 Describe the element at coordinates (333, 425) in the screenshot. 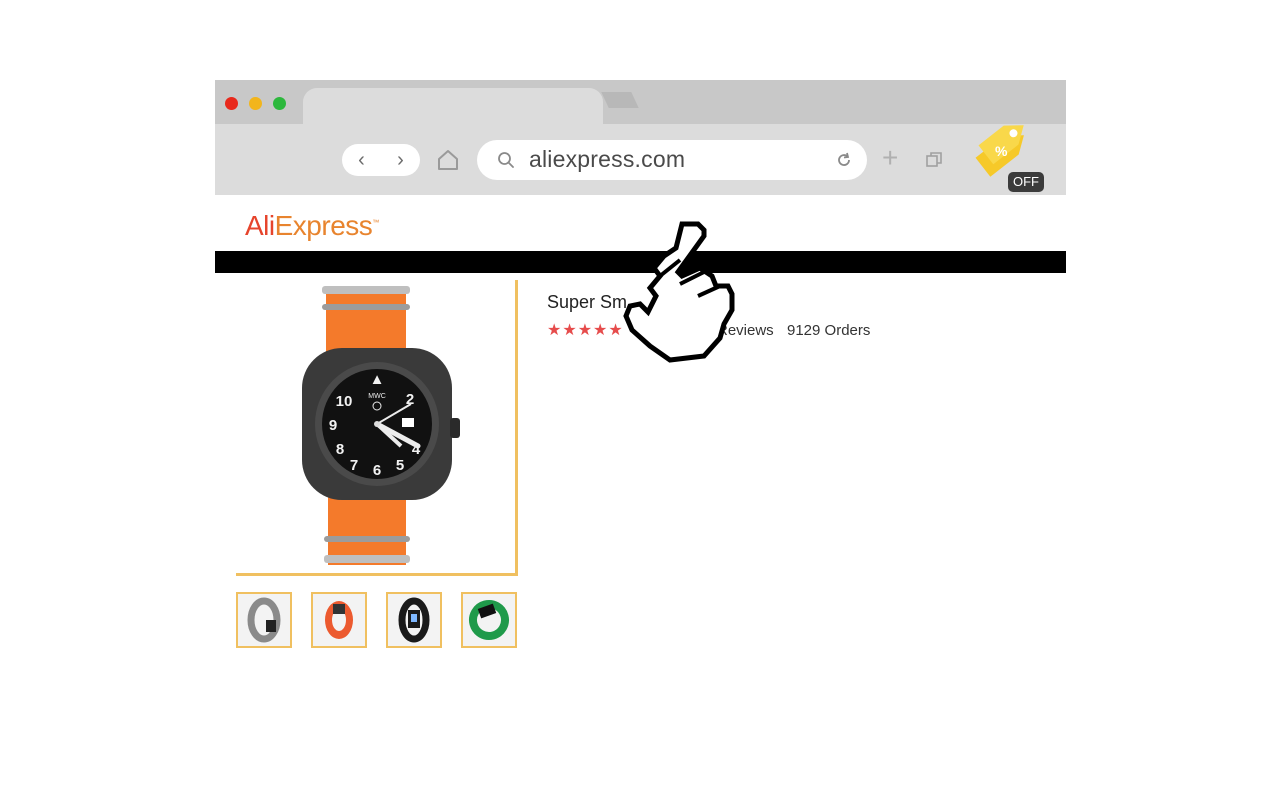

I see `svg-text: 9` at that location.